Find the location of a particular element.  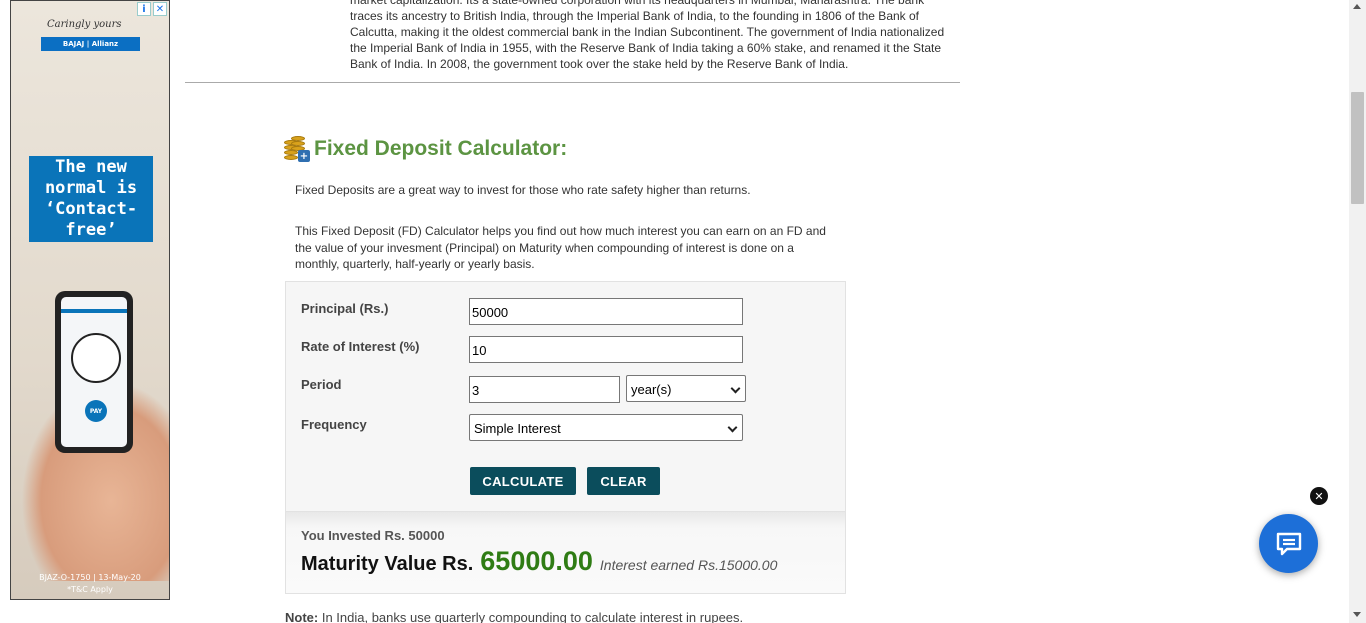

ad-phone-image: PAY is located at coordinates (94, 372).